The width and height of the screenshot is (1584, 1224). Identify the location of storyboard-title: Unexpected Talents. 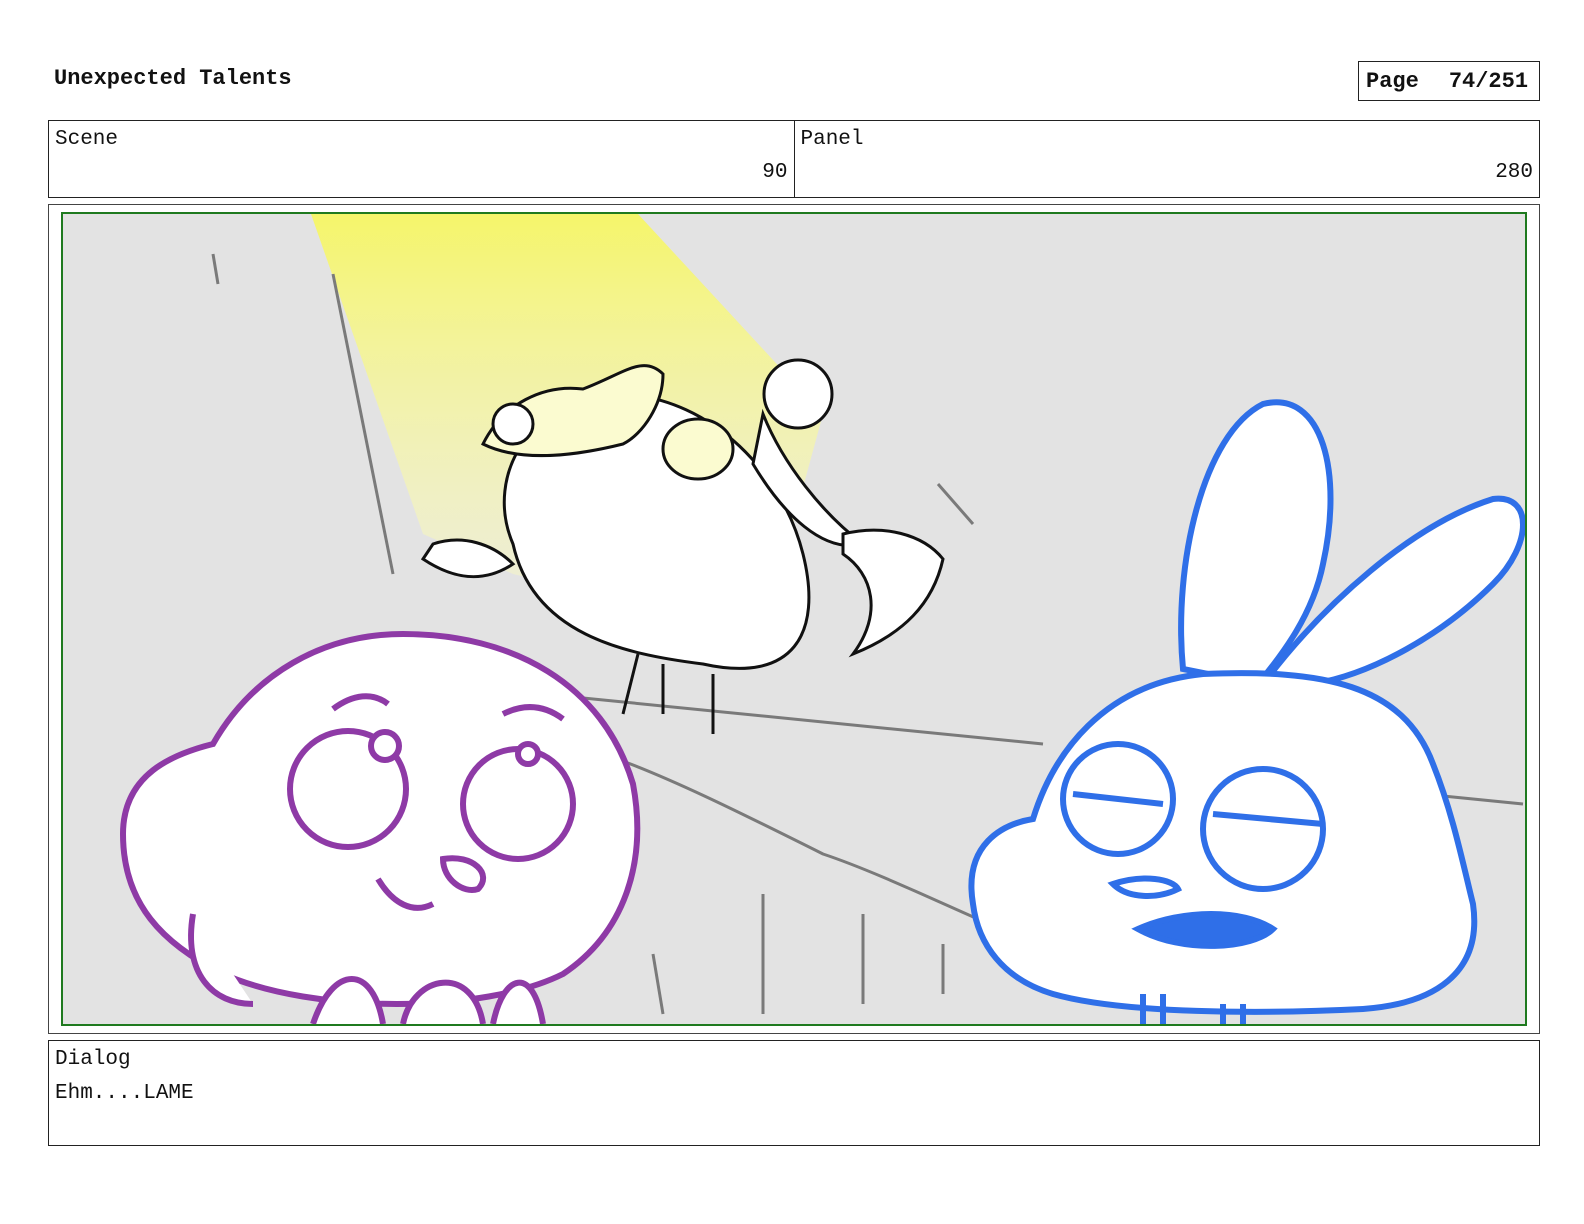
(173, 78).